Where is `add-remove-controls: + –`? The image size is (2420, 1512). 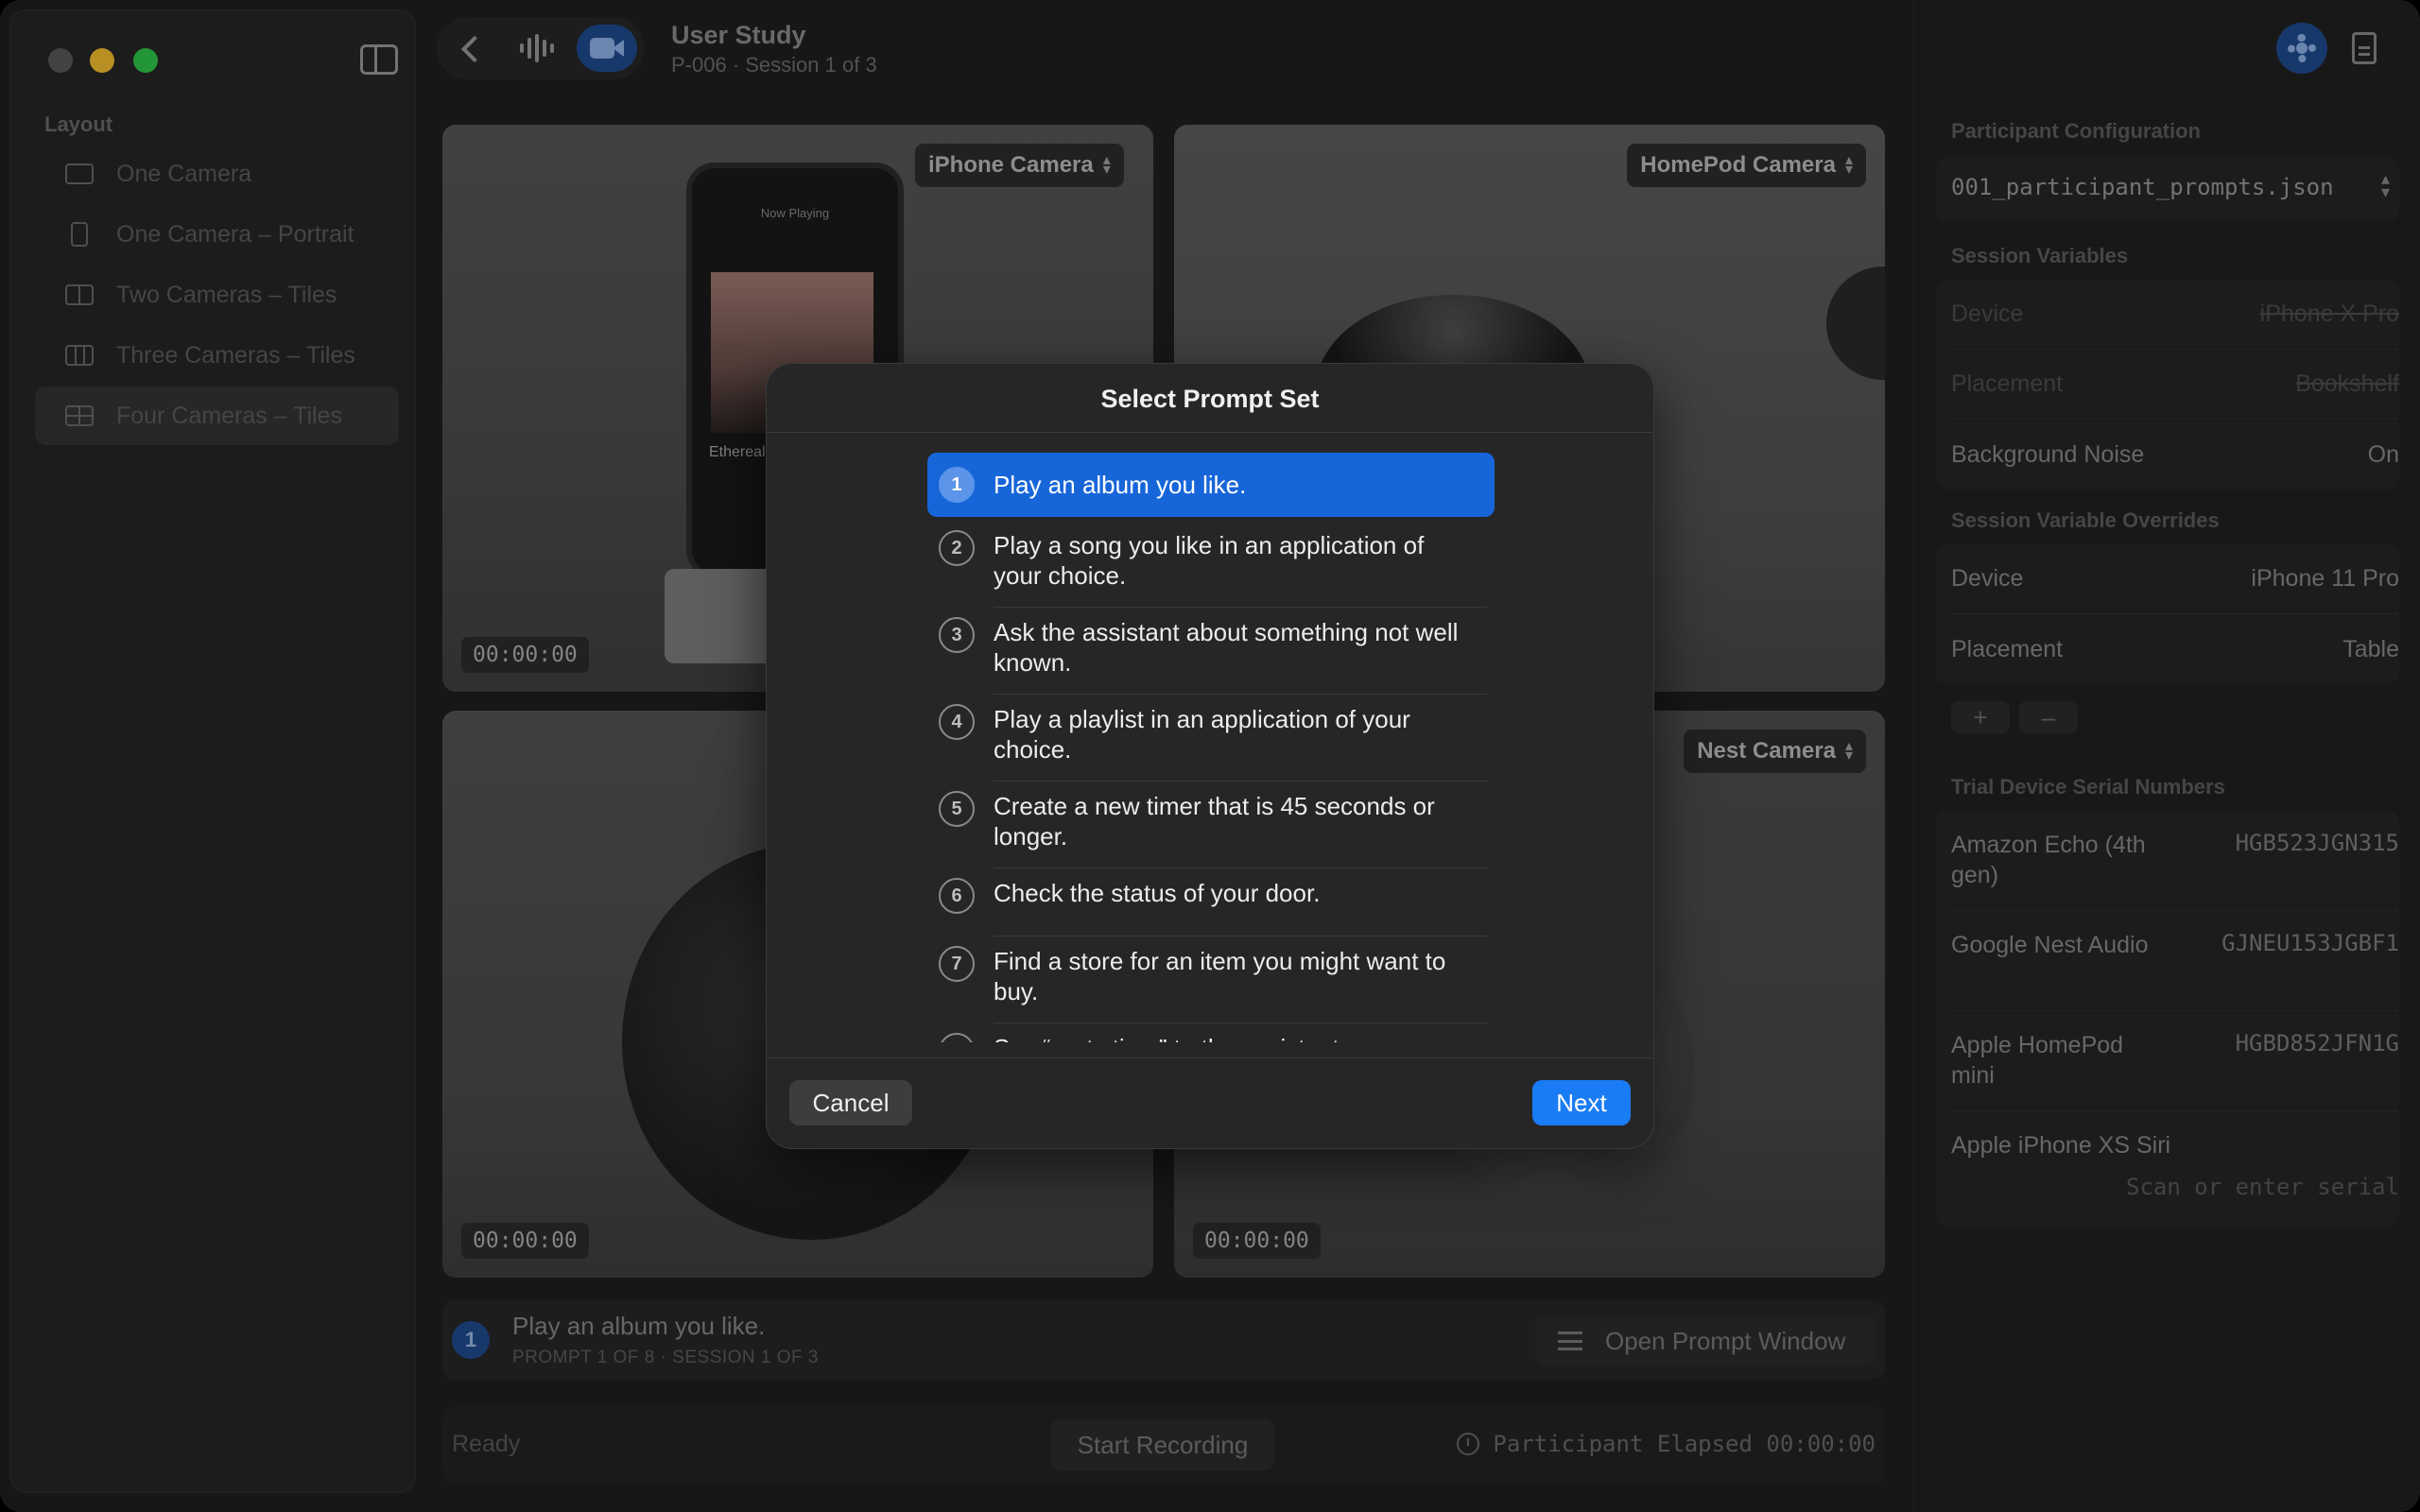 add-remove-controls: + – is located at coordinates (2014, 717).